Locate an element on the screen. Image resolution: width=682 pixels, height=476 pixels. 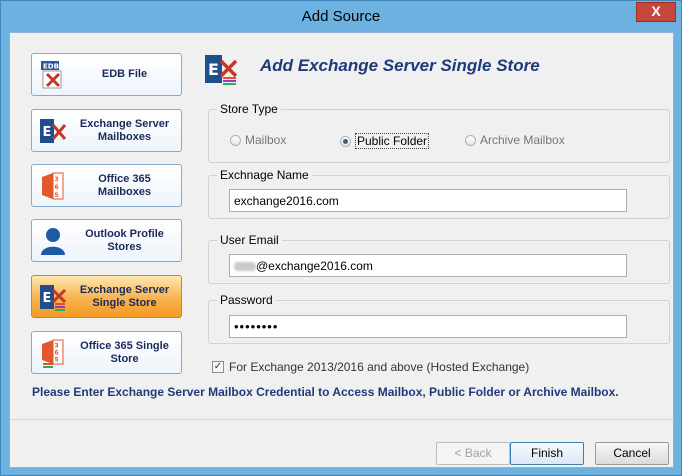
password-input: •••••••• is located at coordinates (428, 326).